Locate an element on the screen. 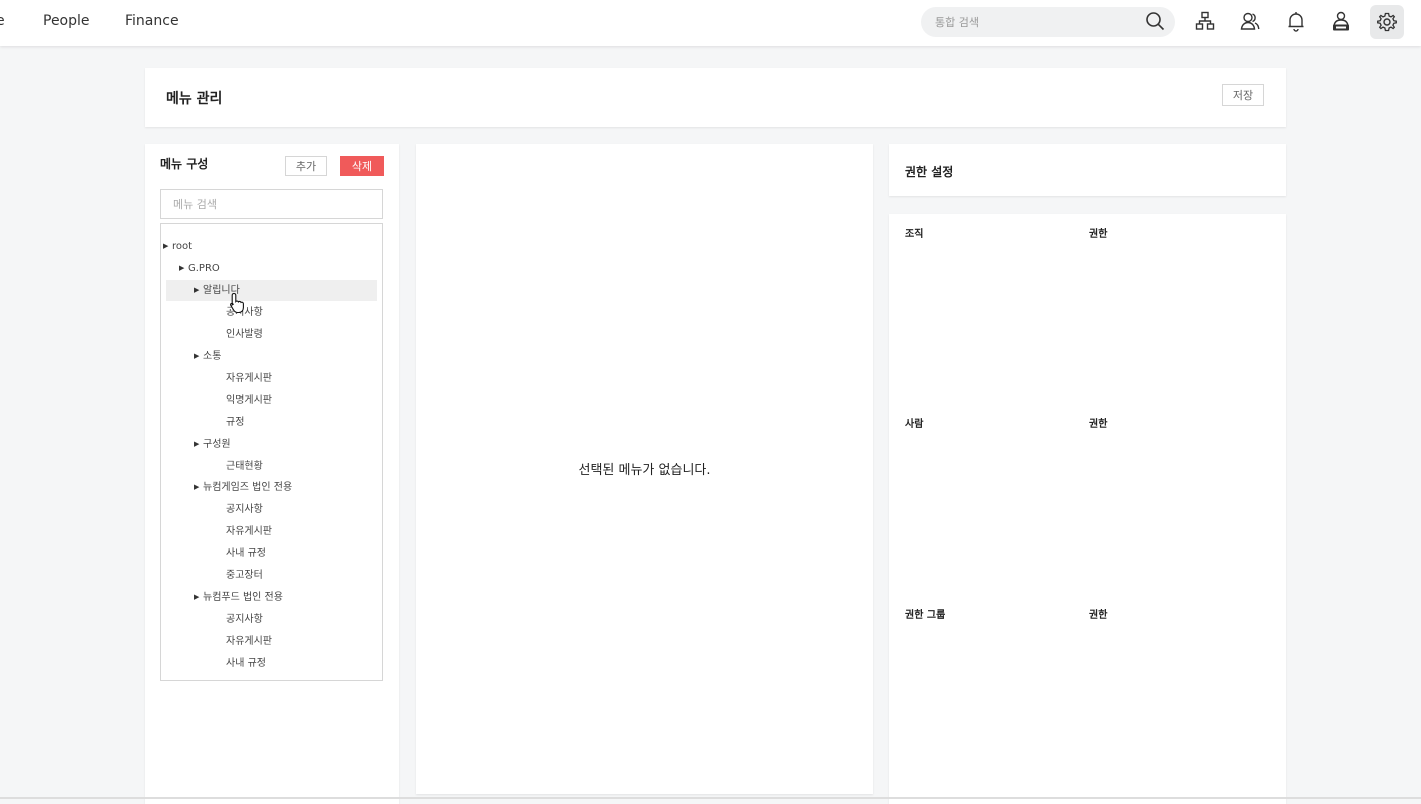 This screenshot has width=1421, height=804. nav-item-people: People is located at coordinates (66, 21).